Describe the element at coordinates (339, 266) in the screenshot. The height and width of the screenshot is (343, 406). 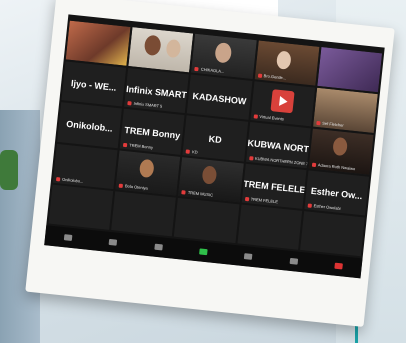
I see `end-call-icon` at that location.